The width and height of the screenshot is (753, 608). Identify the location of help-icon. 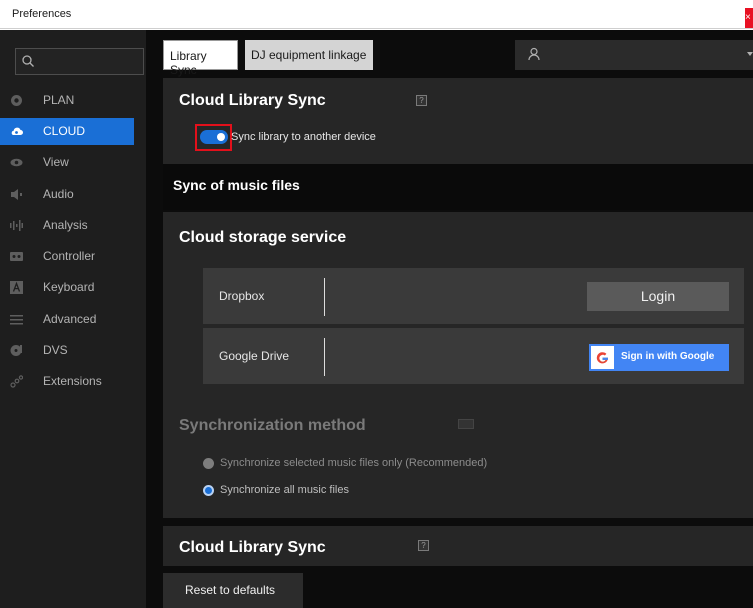
(466, 424).